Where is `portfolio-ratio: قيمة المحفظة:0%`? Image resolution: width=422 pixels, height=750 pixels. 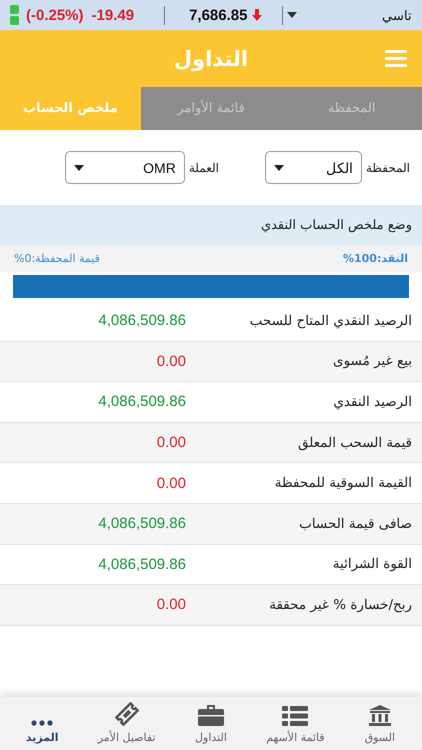 portfolio-ratio: قيمة المحفظة:0% is located at coordinates (57, 258).